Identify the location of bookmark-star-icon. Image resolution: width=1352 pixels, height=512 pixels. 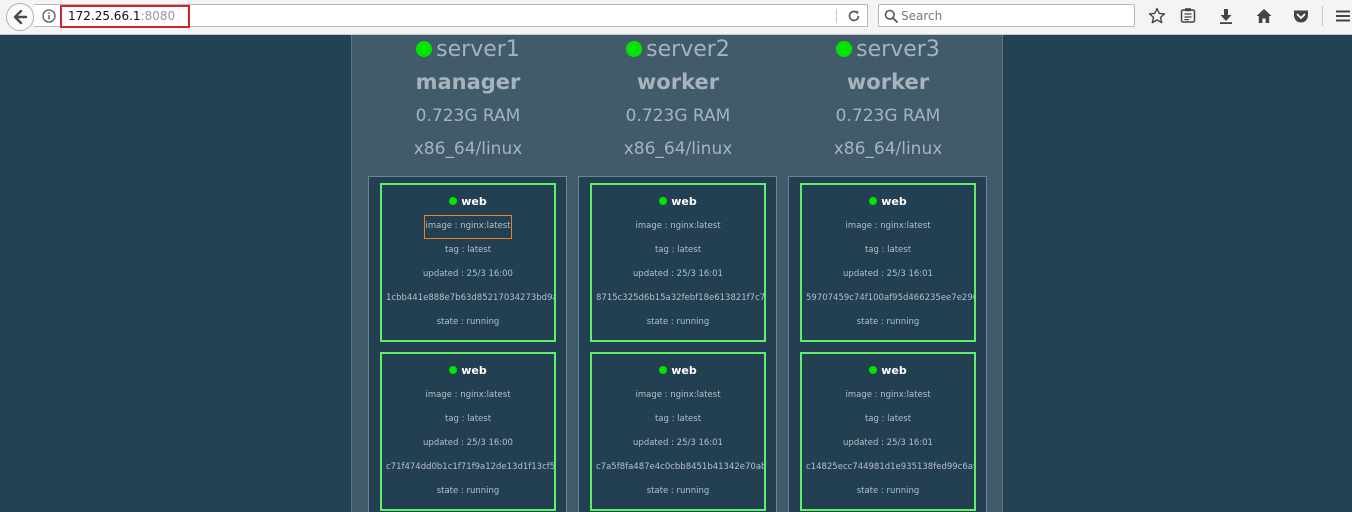
(1157, 16).